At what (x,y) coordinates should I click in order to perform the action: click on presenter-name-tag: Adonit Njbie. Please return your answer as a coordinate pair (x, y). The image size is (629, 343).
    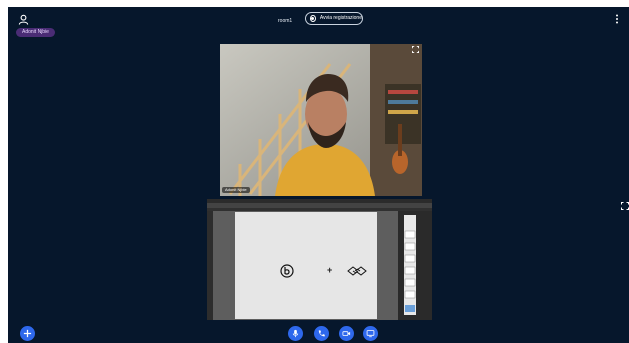
    Looking at the image, I should click on (35, 32).